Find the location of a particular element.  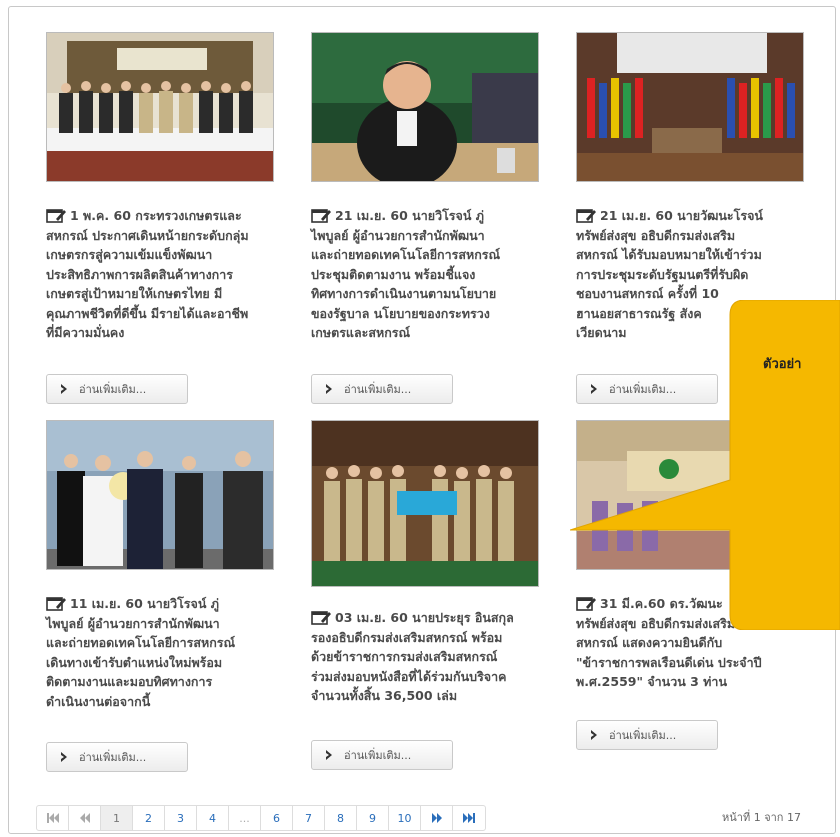

news-line: ชอบงานสหกรณ์ ครั้งที่ 10 is located at coordinates (647, 293).